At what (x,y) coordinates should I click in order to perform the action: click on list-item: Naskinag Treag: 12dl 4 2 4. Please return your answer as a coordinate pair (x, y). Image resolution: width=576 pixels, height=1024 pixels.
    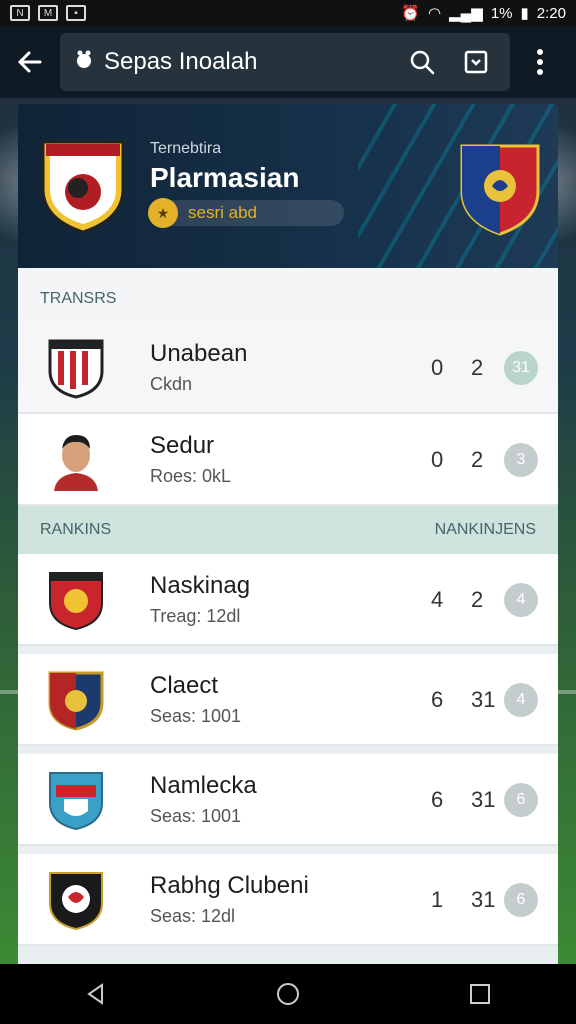
    Looking at the image, I should click on (288, 600).